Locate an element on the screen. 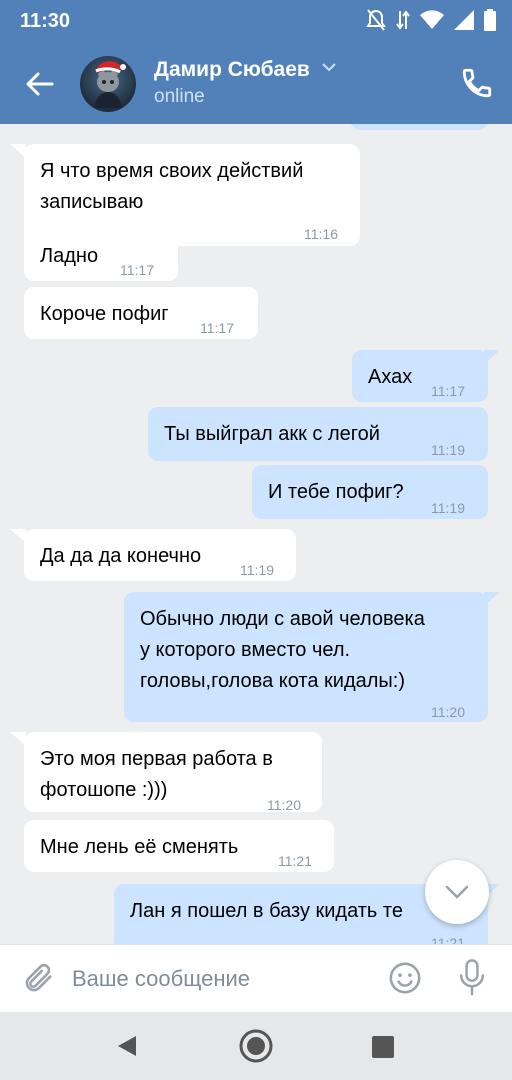 The height and width of the screenshot is (1080, 512). message-bubble-outgoing: Ахах 11:17 is located at coordinates (420, 376).